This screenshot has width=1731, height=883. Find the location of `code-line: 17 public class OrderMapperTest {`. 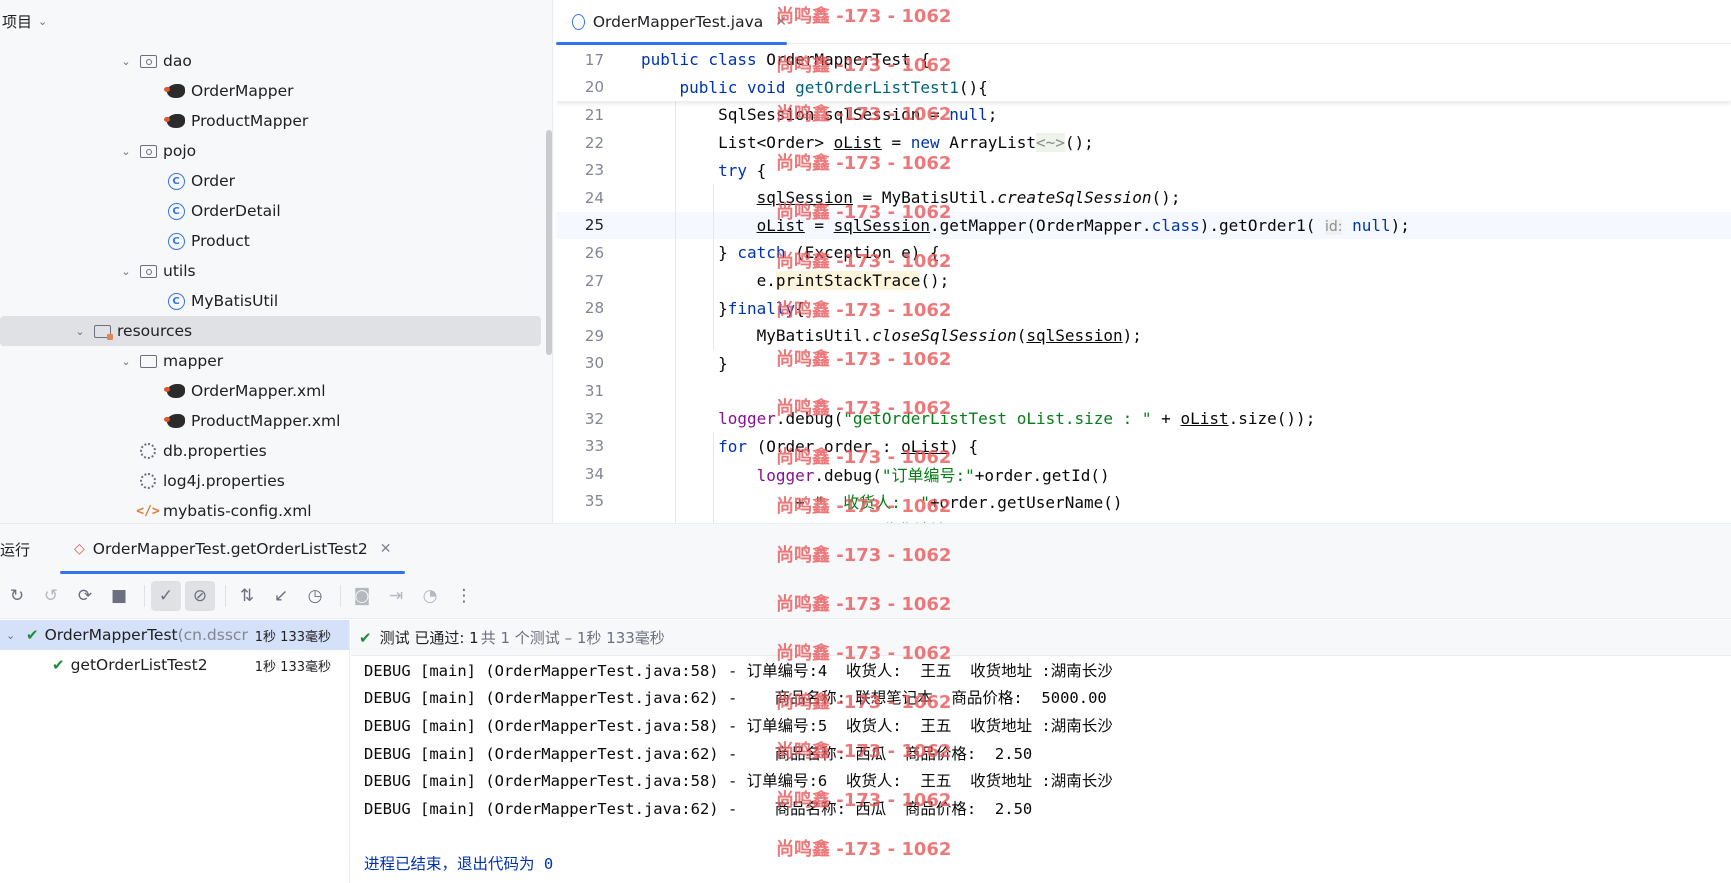

code-line: 17 public class OrderMapperTest { is located at coordinates (1143, 60).